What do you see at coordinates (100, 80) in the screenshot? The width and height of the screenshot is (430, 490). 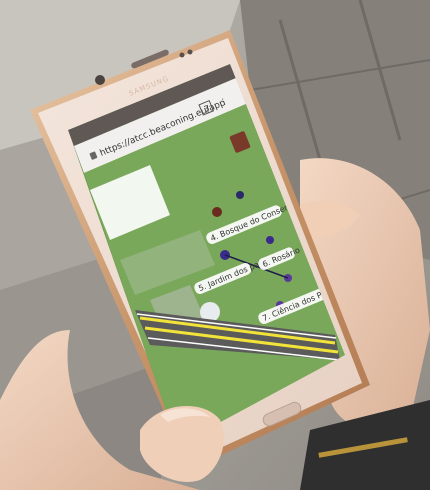 I see `front-camera-icon` at bounding box center [100, 80].